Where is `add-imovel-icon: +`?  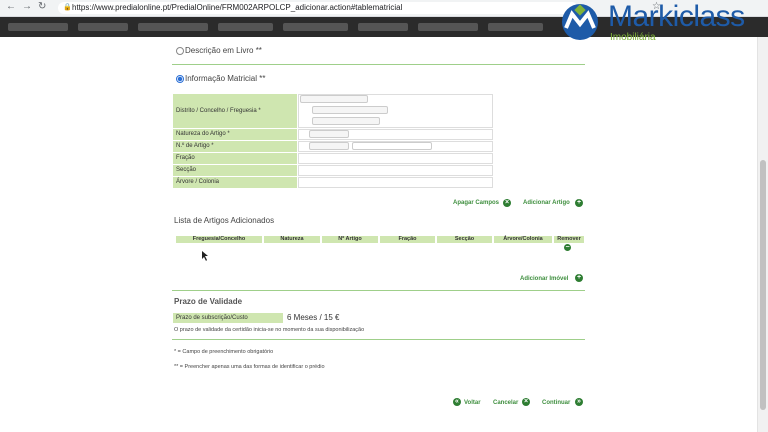 add-imovel-icon: + is located at coordinates (579, 278).